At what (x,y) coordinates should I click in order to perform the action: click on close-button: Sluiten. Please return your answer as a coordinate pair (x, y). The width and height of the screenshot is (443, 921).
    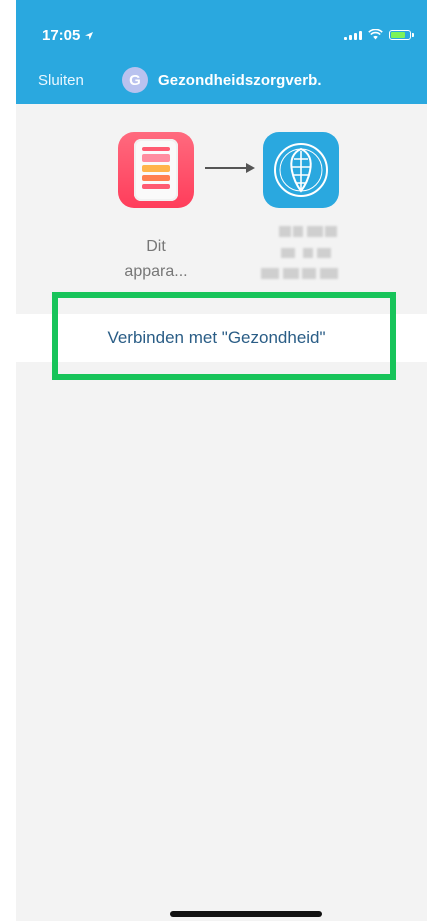
    Looking at the image, I should click on (61, 80).